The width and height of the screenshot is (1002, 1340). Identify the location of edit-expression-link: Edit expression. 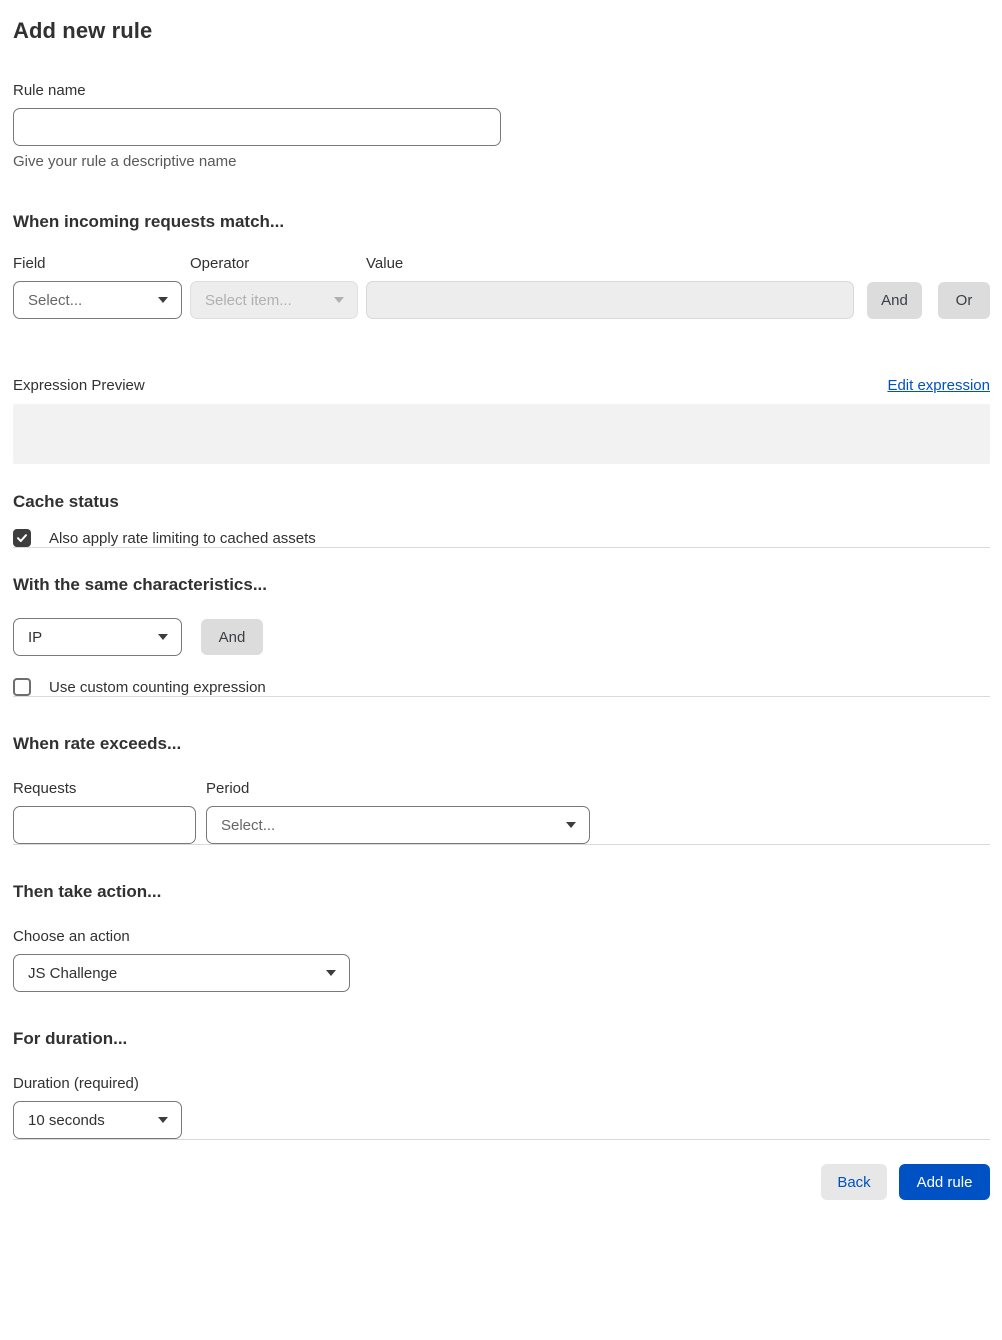
(938, 385).